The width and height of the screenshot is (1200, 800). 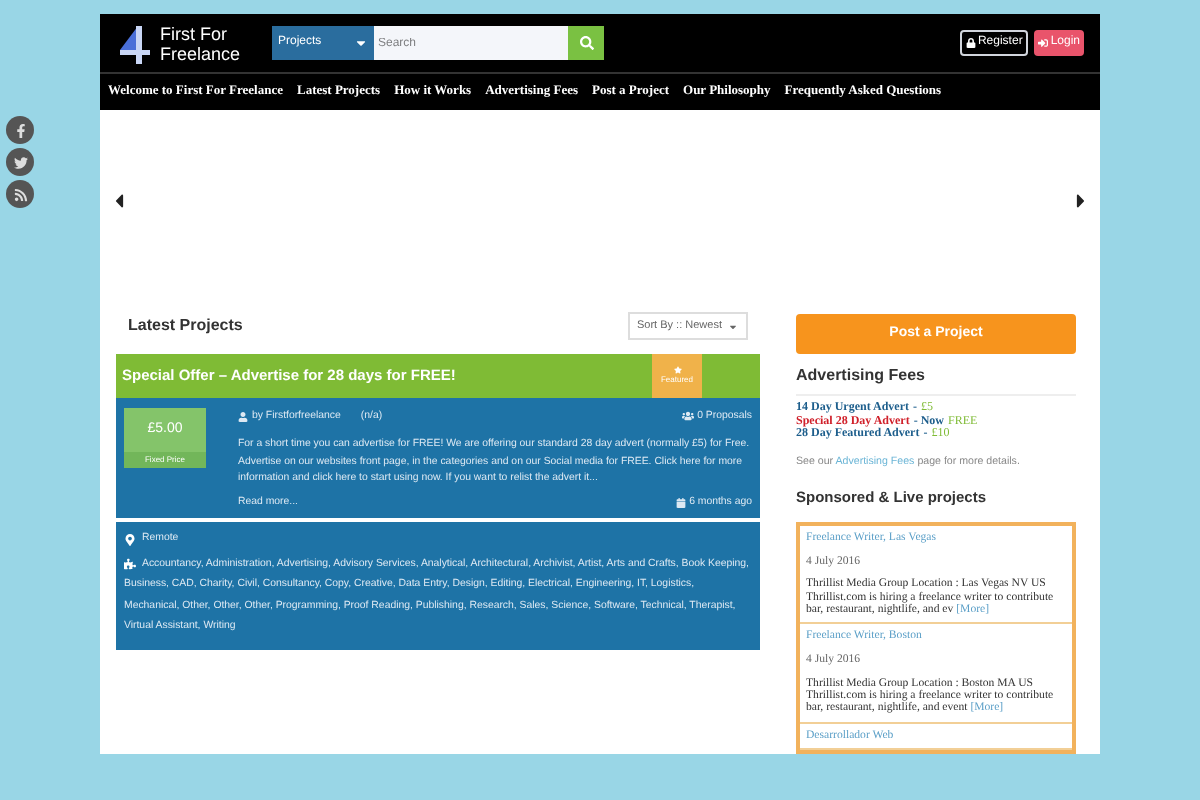 I want to click on calendar-icon, so click(x=680, y=502).